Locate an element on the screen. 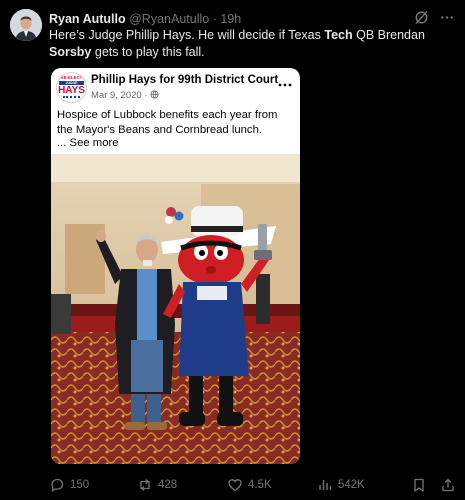 This screenshot has height=500, width=465. repost-button: 428 is located at coordinates (157, 485).